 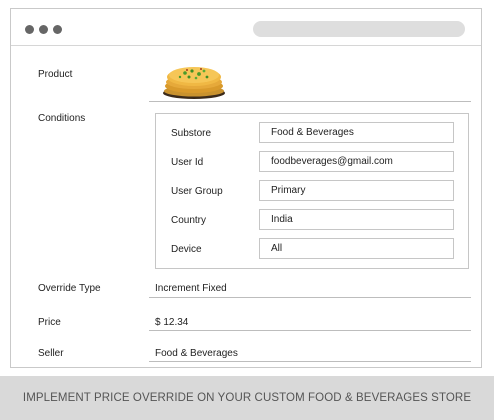 I want to click on user-group-field: Primary, so click(x=356, y=190).